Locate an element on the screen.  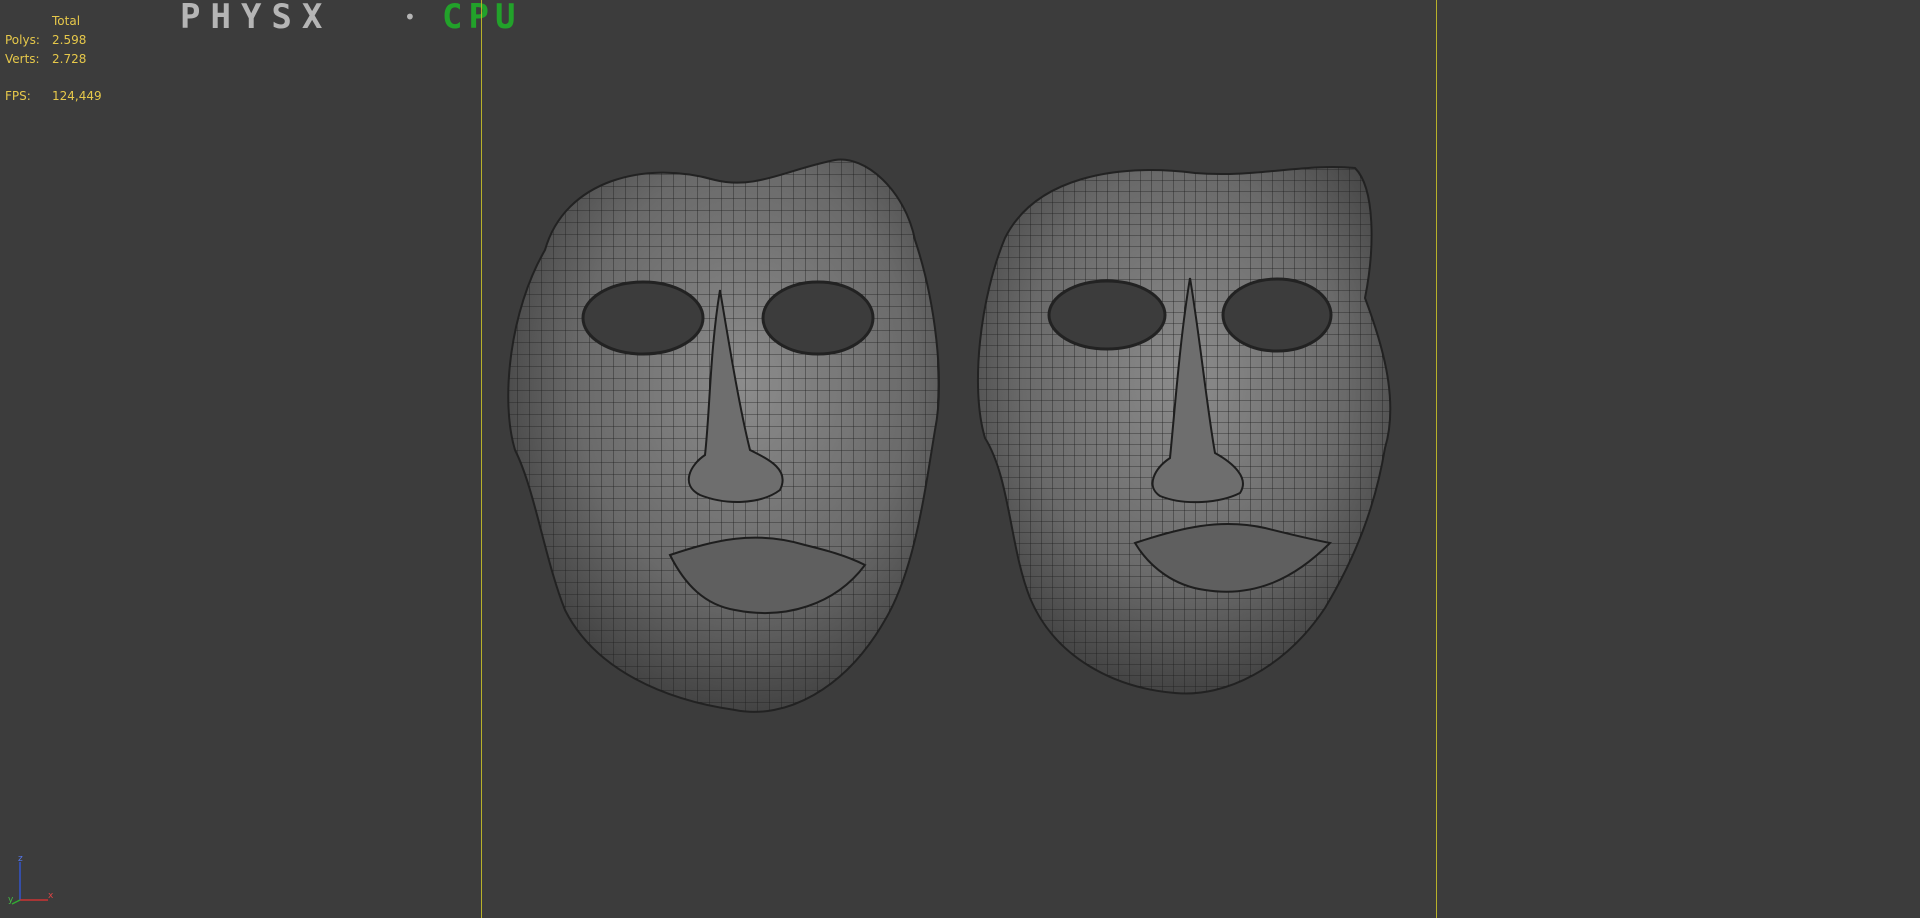
physx-text: PHYSX is located at coordinates (256, 16).